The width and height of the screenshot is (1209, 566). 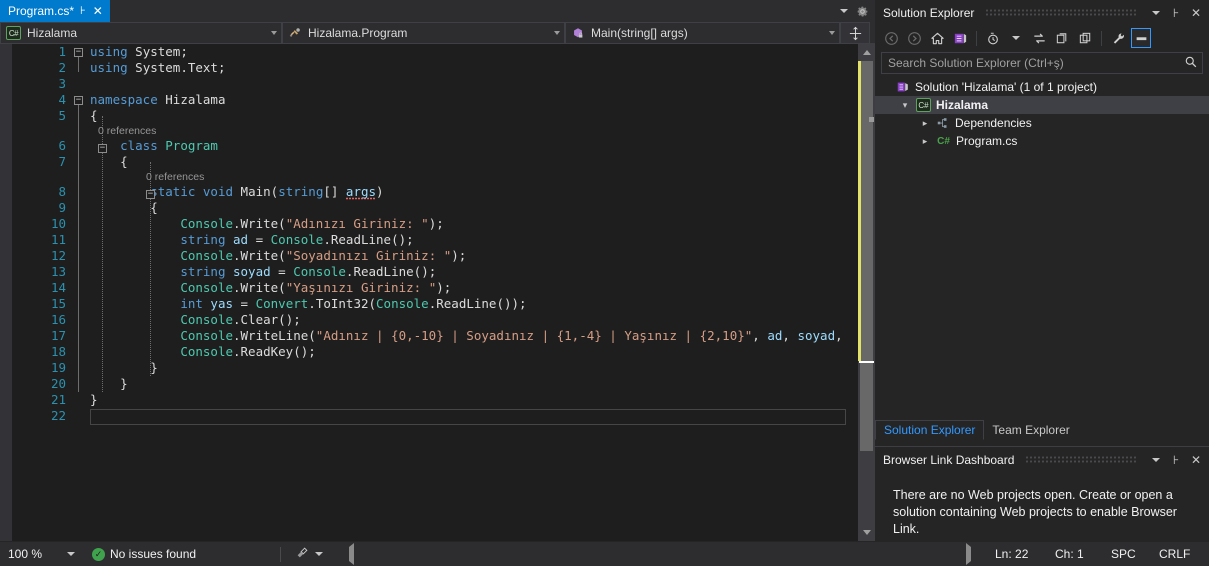 I want to click on code-line, so click(x=460, y=84).